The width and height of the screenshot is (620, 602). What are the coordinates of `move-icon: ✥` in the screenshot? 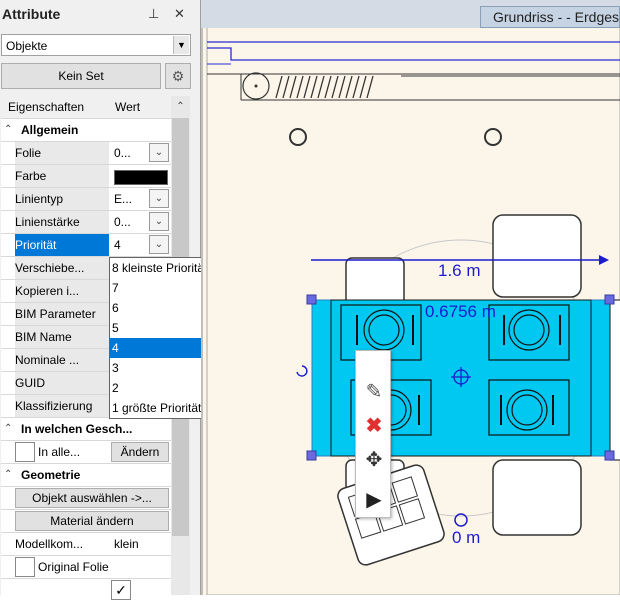 It's located at (374, 460).